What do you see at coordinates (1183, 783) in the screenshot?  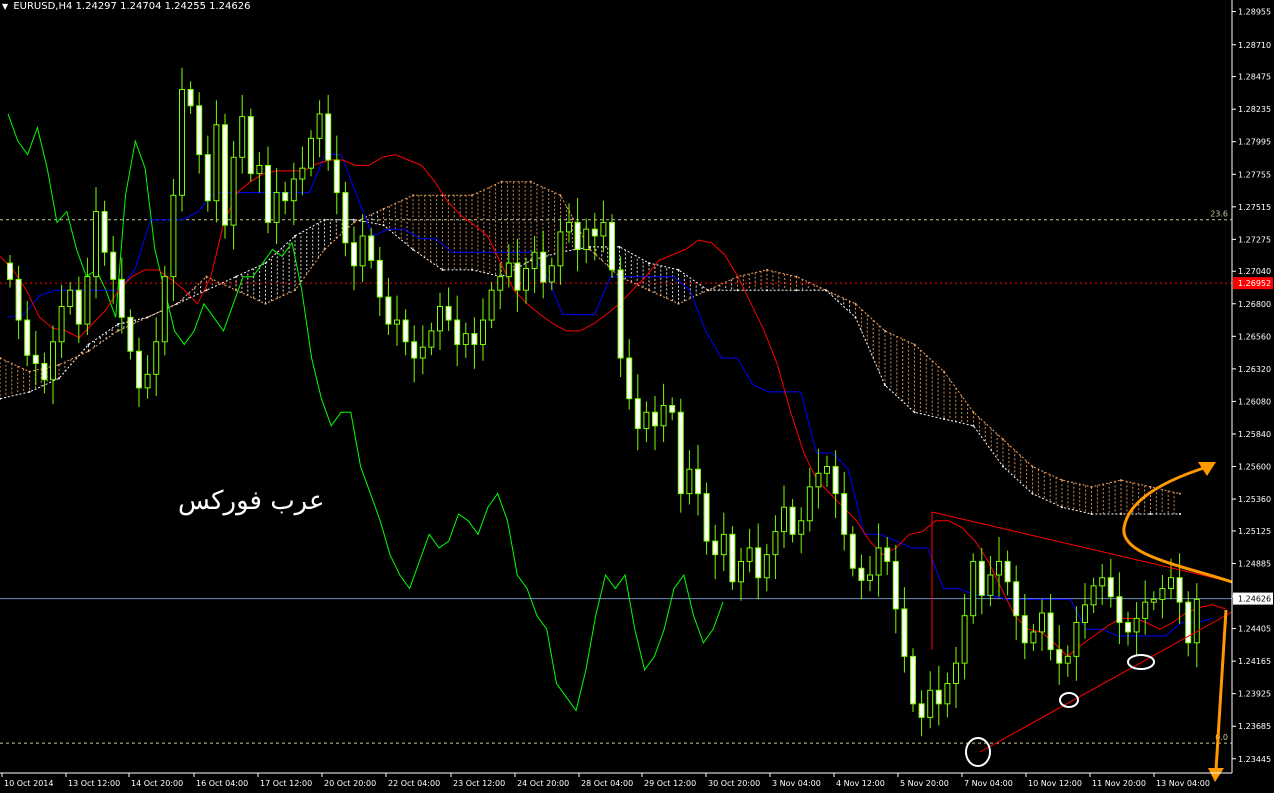 I see `x-tick-label: 13 Nov 04:00` at bounding box center [1183, 783].